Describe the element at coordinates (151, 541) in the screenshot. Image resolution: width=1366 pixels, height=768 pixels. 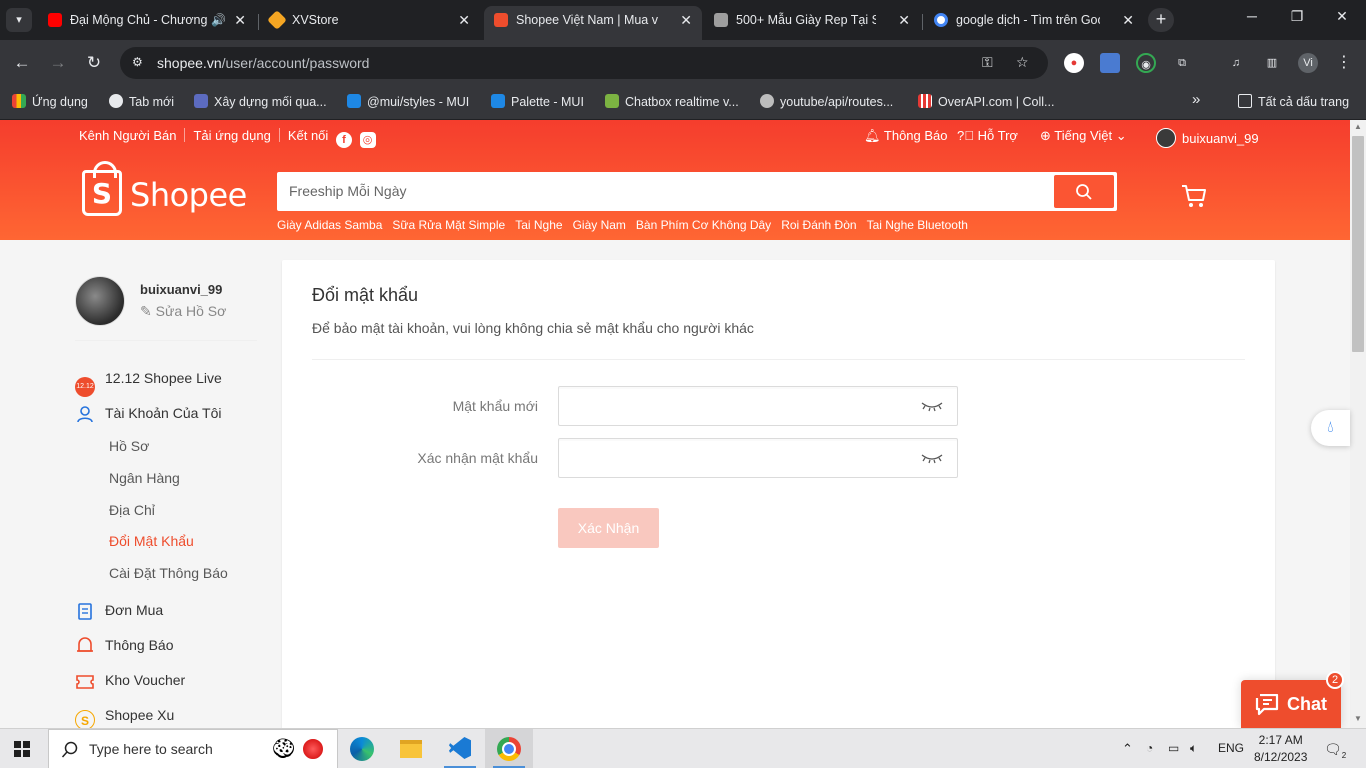
I see `sidebar-sub-change-password: Đổi Mật Khẩu` at that location.